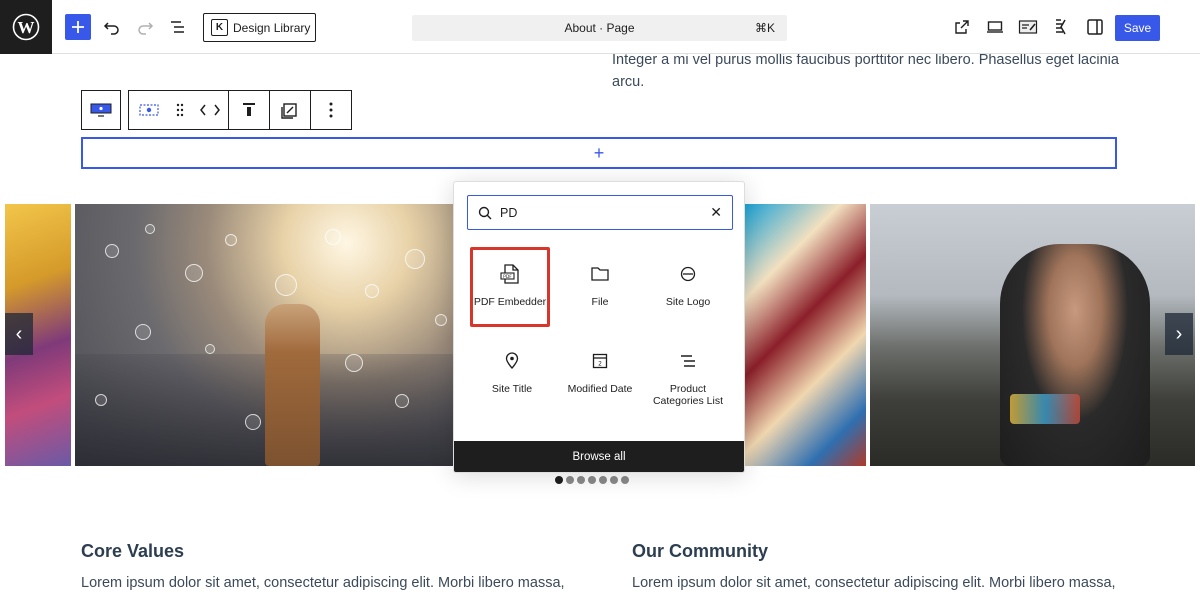 This screenshot has width=1200, height=600. I want to click on slide-image-bubbles, so click(269, 335).